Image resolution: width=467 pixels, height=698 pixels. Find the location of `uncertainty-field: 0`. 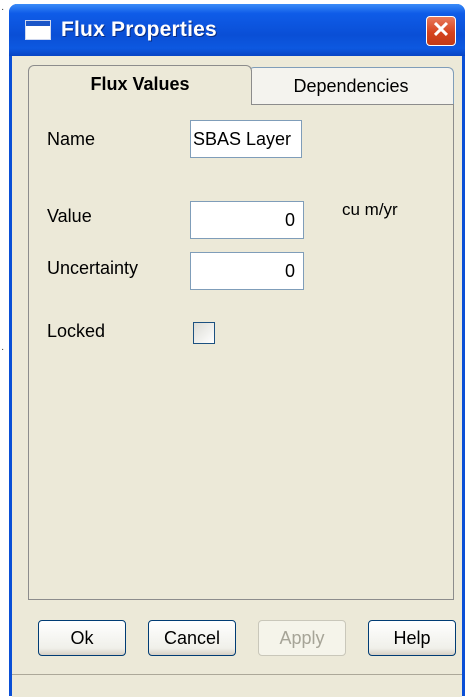

uncertainty-field: 0 is located at coordinates (247, 271).